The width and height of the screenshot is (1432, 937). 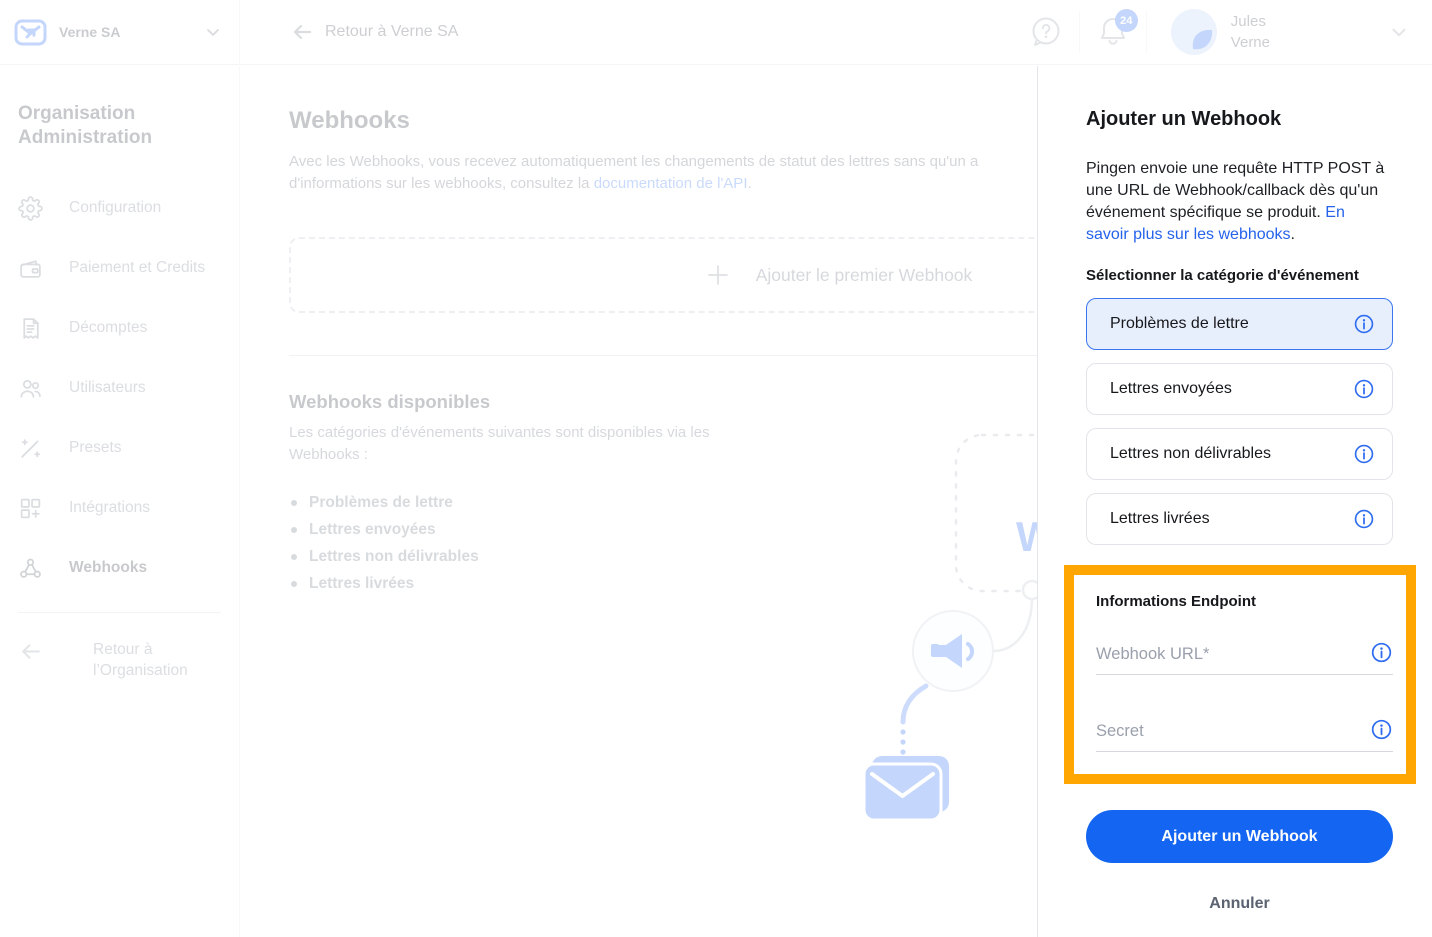 I want to click on secret-input, so click(x=1228, y=731).